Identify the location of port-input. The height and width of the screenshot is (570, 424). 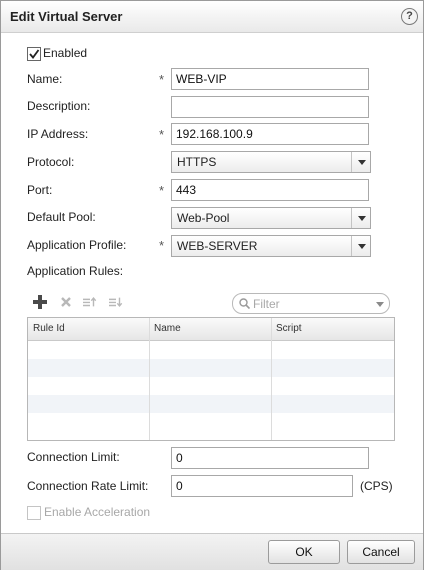
(270, 190).